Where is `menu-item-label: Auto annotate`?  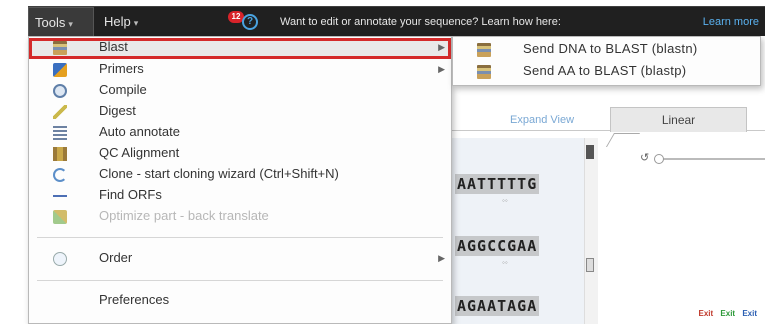
menu-item-label: Auto annotate is located at coordinates (139, 131).